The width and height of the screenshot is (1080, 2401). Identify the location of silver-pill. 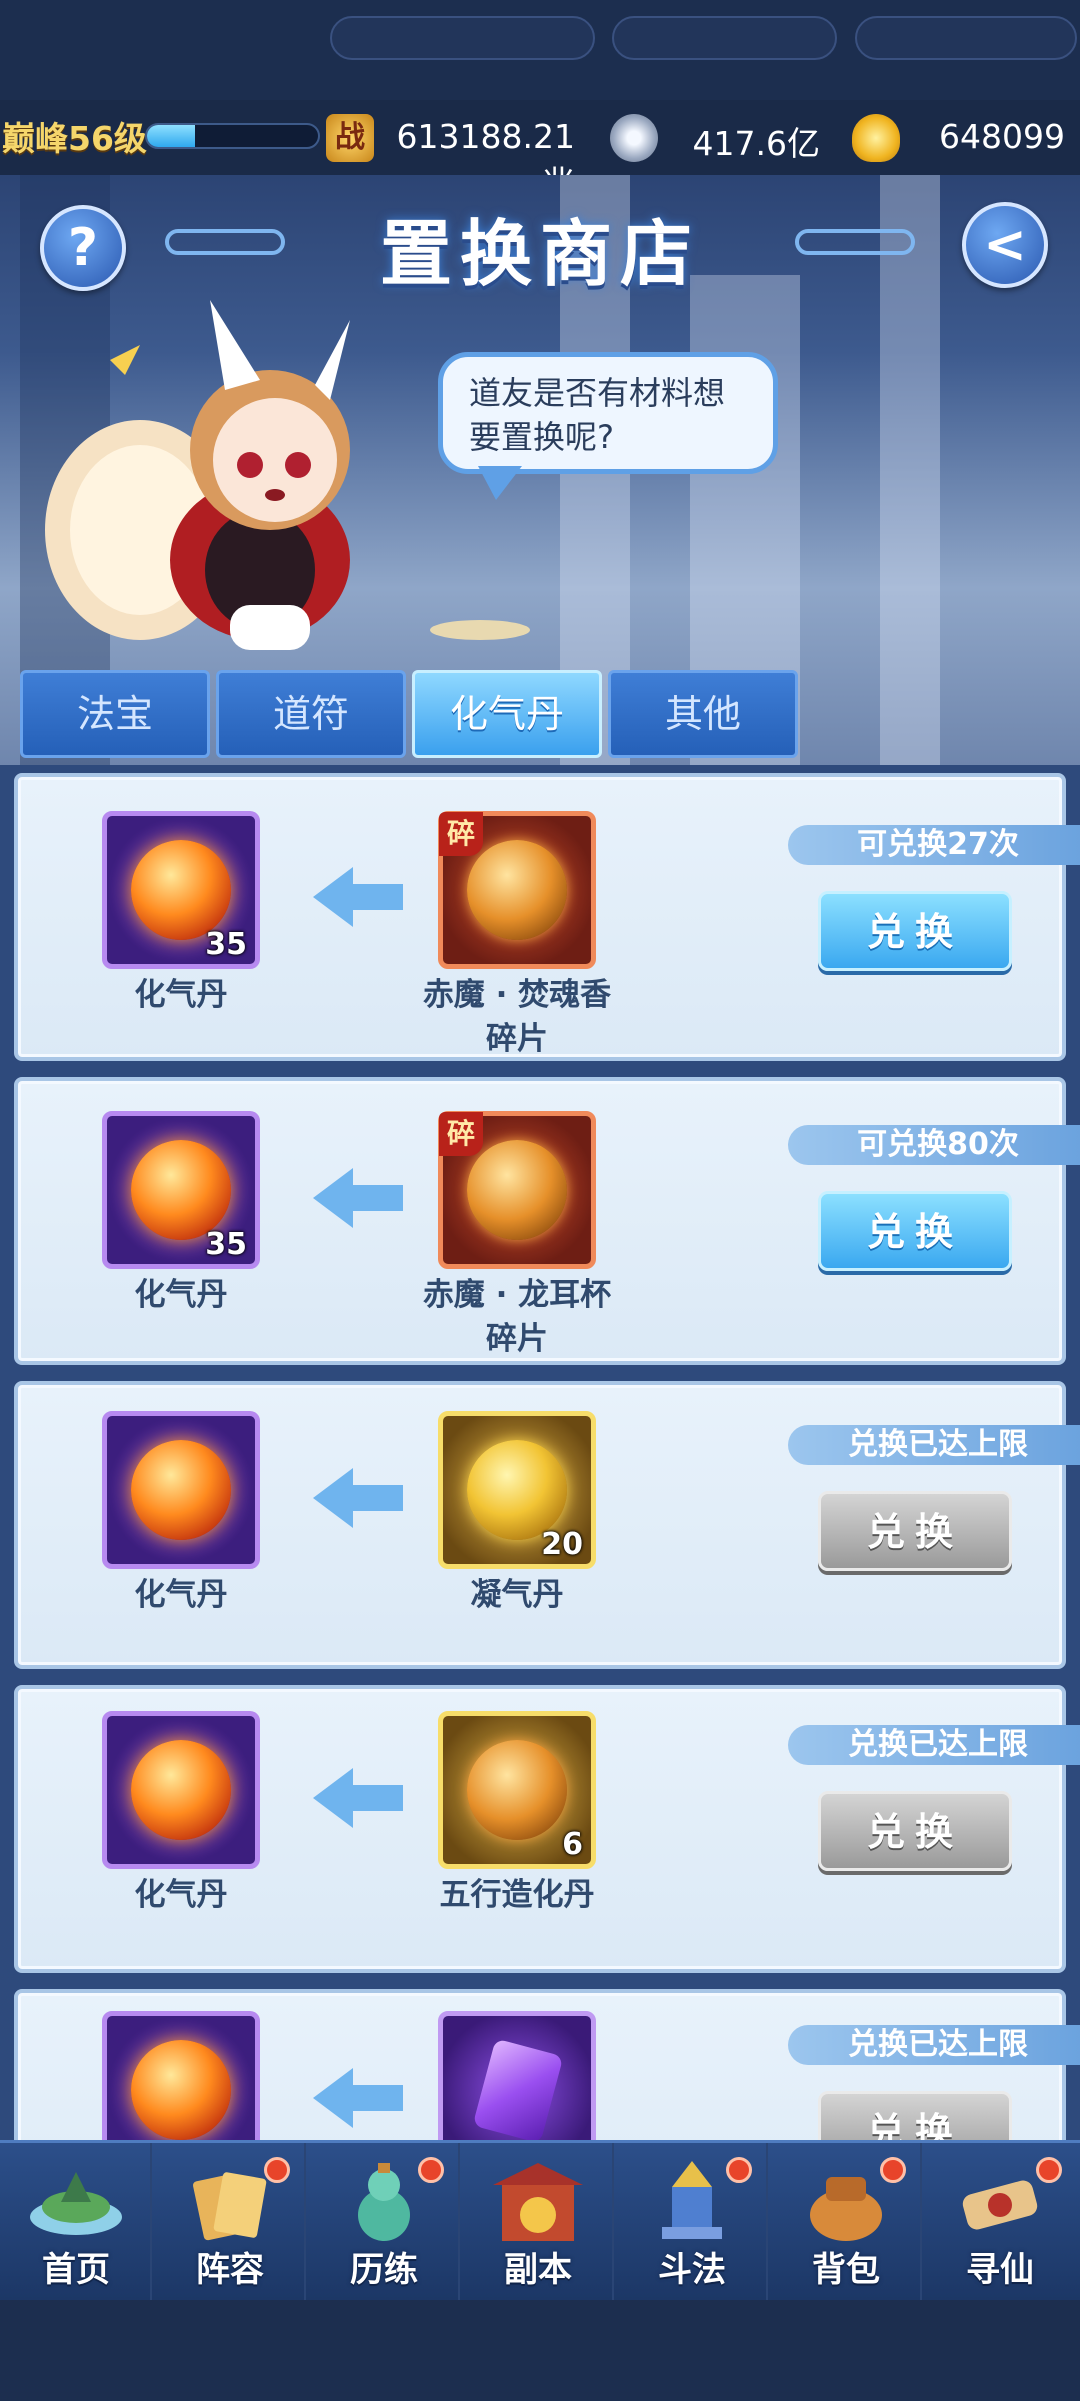
(724, 38).